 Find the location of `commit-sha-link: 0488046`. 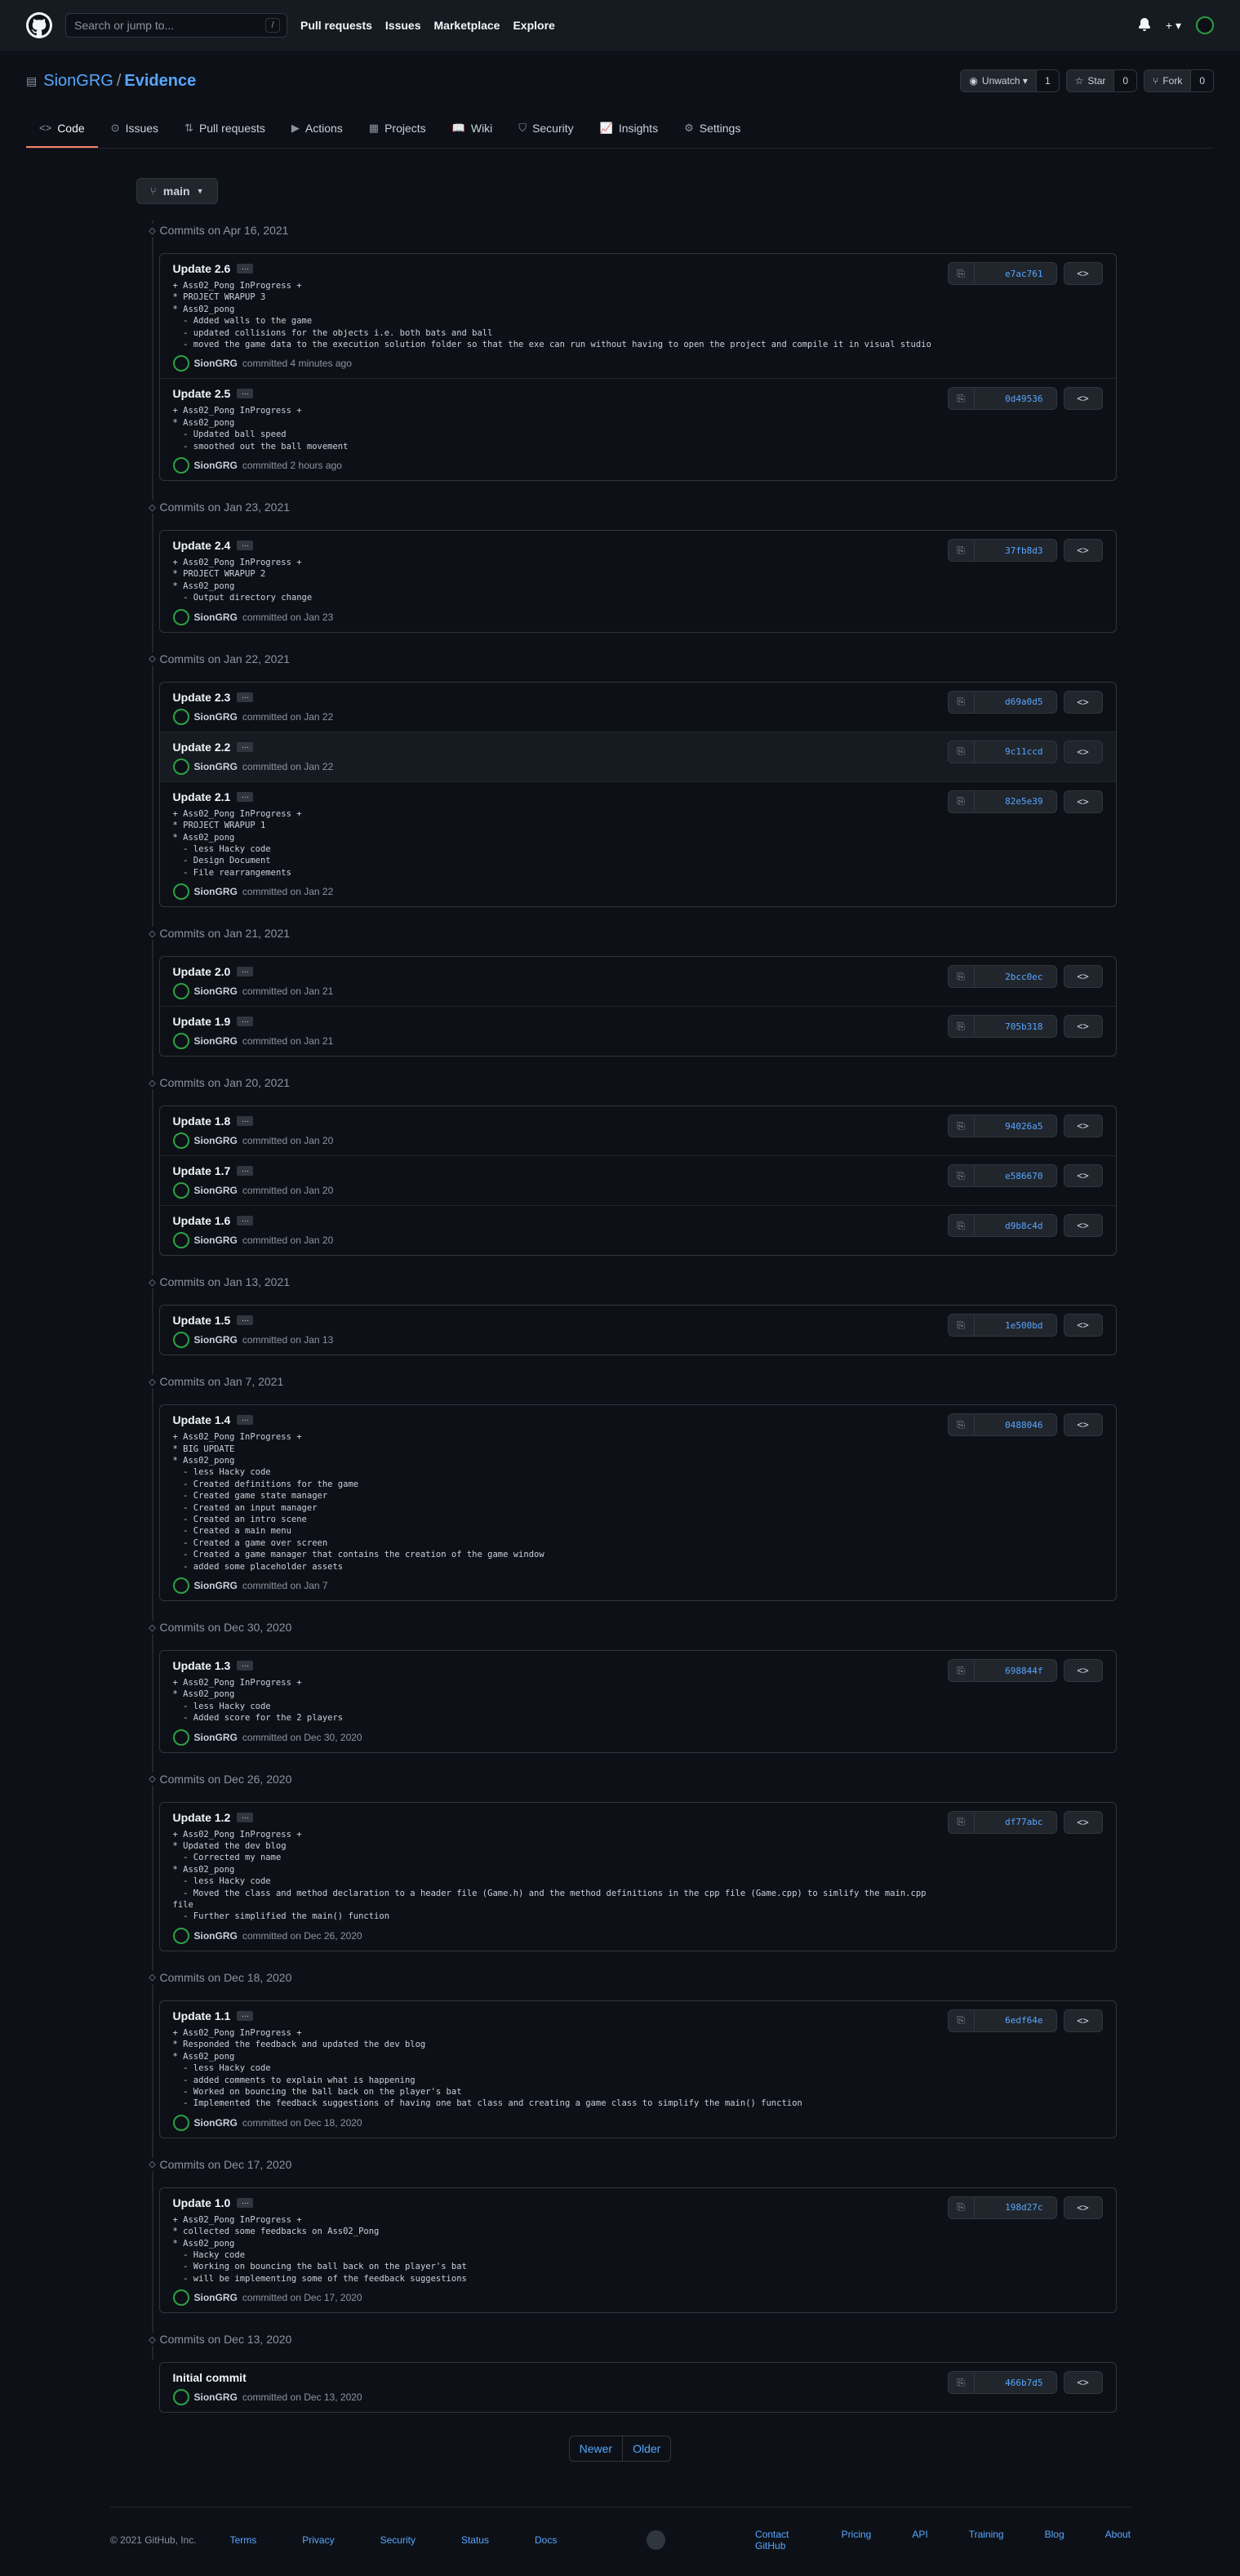

commit-sha-link: 0488046 is located at coordinates (1016, 1424).